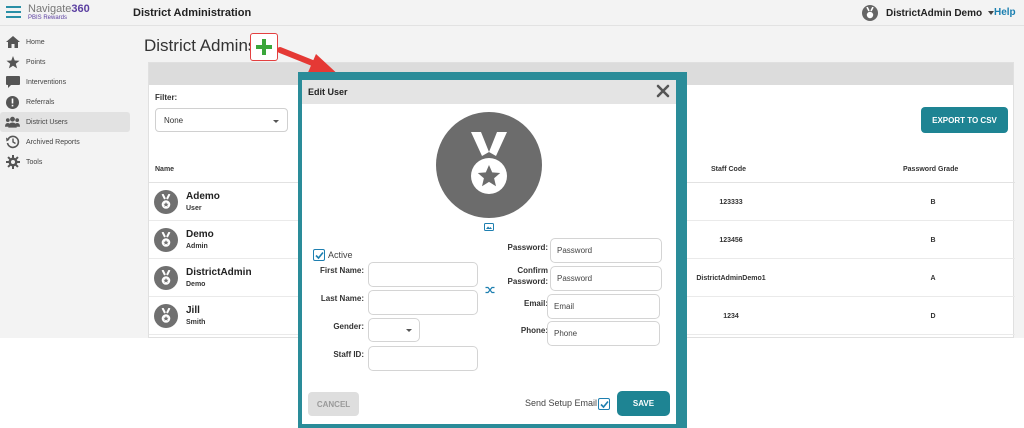 The width and height of the screenshot is (1024, 428). I want to click on sidebar-item-label: Points, so click(36, 62).